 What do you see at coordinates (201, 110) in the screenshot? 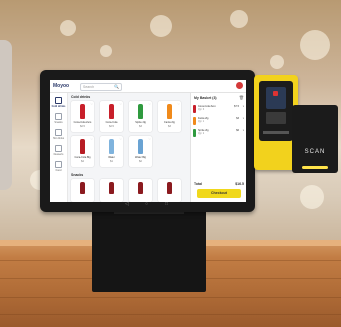
I see `item-qty: Qty: 3` at bounding box center [201, 110].